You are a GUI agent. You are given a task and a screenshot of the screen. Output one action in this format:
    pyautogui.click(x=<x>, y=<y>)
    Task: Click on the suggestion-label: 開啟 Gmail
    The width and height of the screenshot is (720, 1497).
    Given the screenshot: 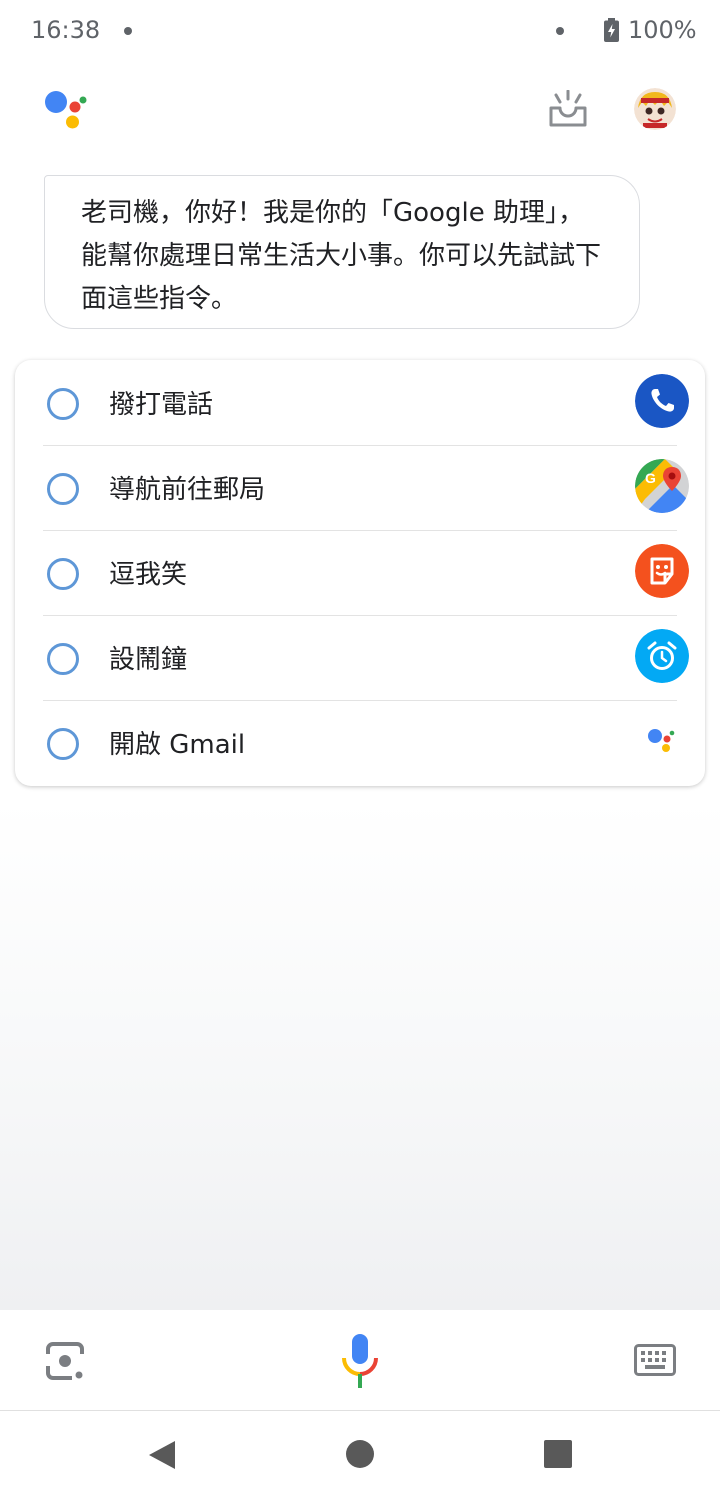 What is the action you would take?
    pyautogui.click(x=177, y=745)
    